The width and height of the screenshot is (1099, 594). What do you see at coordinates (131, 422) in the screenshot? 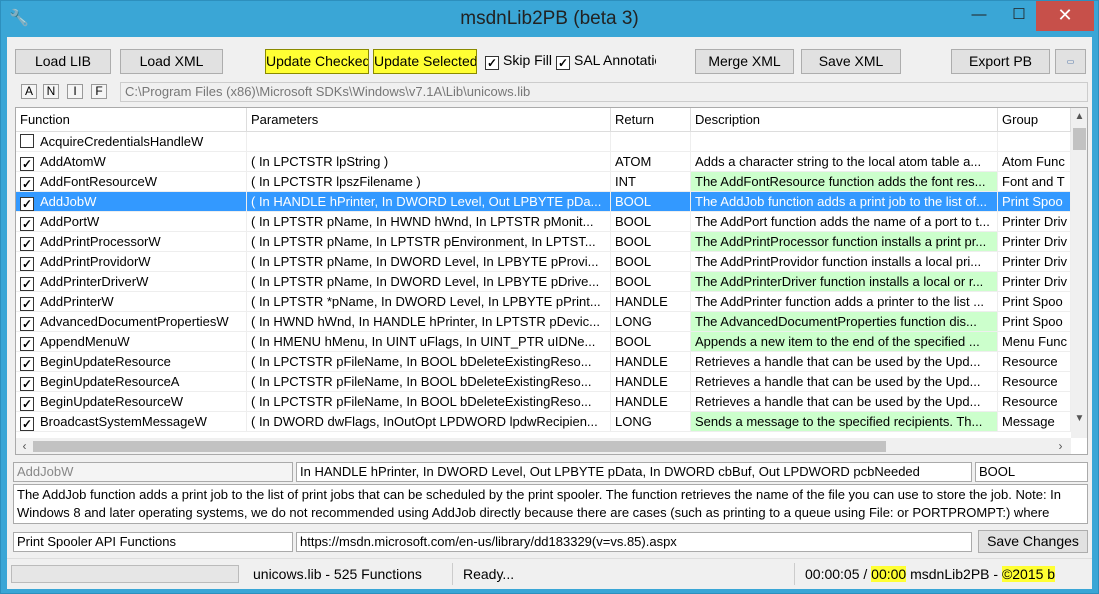
I see `cell-function: ✓ BroadcastSystemMessageW` at bounding box center [131, 422].